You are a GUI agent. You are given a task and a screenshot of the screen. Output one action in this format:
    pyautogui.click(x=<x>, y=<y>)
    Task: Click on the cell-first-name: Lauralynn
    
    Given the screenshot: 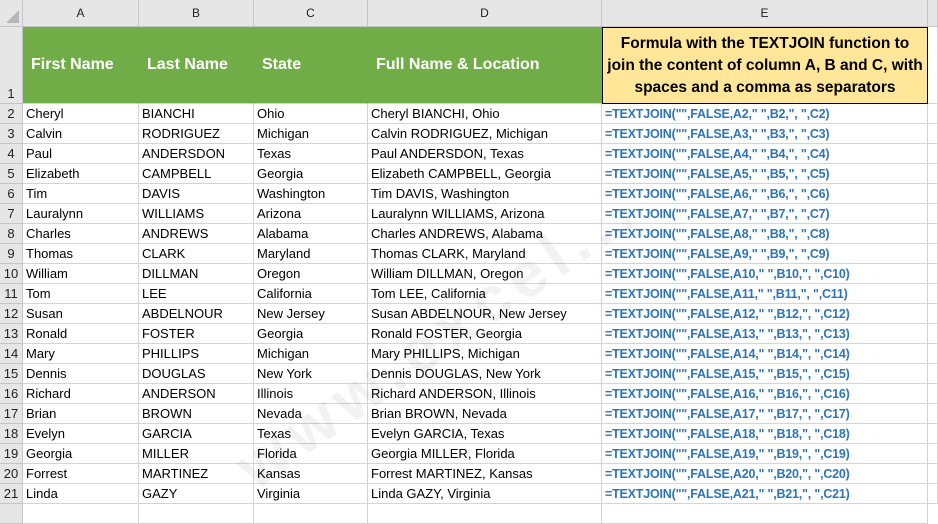 What is the action you would take?
    pyautogui.click(x=81, y=214)
    